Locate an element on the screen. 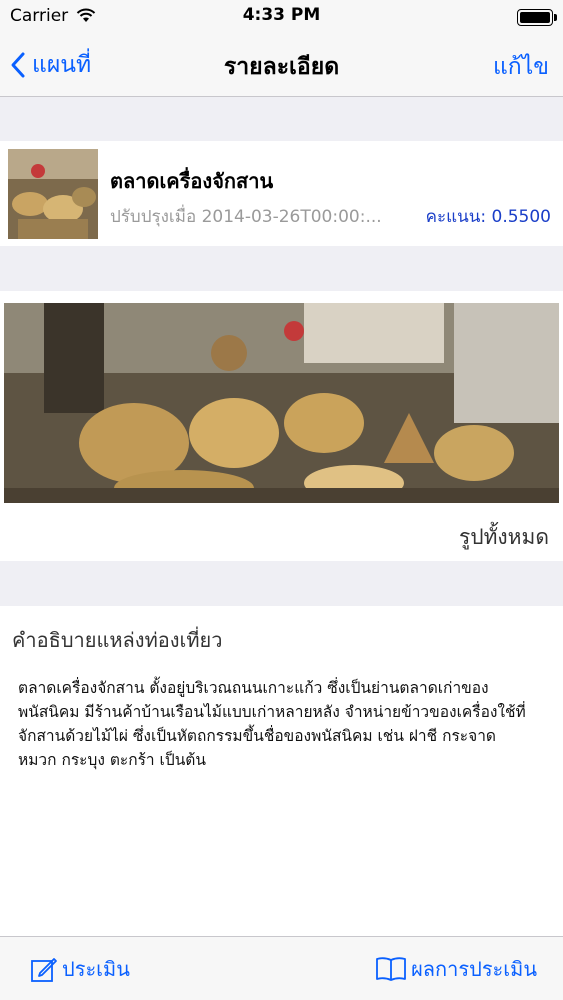  battery-icon is located at coordinates (537, 17).